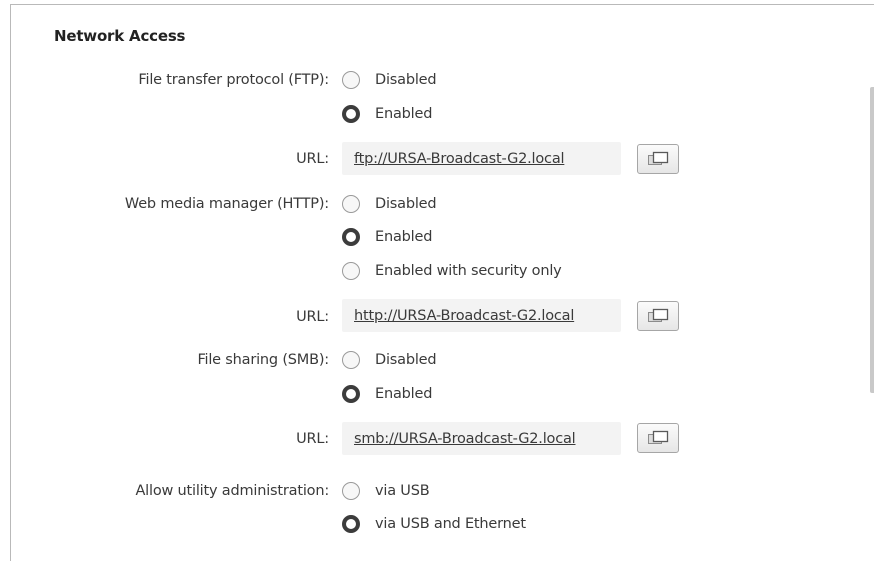 The image size is (874, 562). I want to click on admin-usb-ethernet-radio: via USB and Ethernet, so click(434, 524).